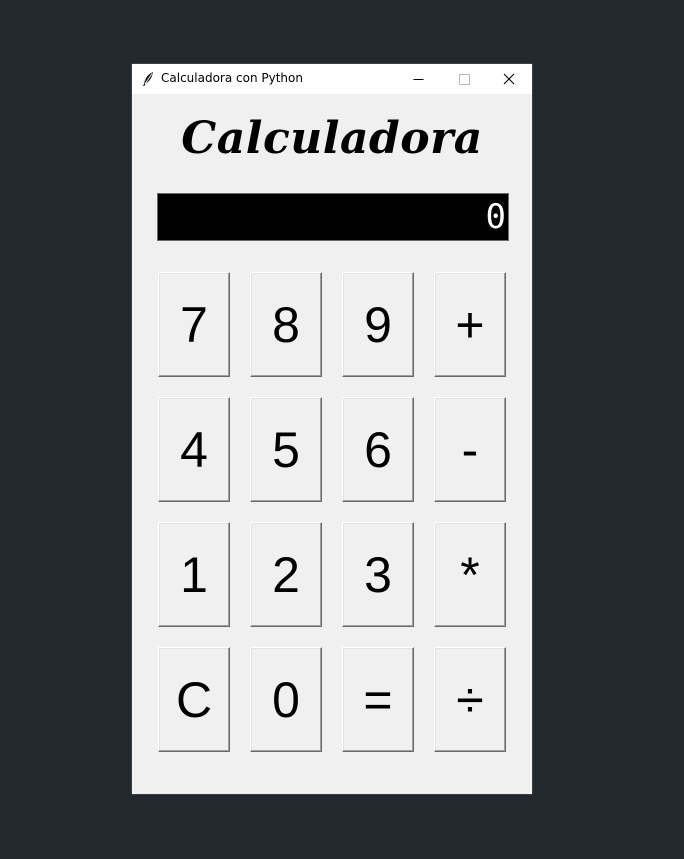 The height and width of the screenshot is (859, 684). What do you see at coordinates (194, 699) in the screenshot?
I see `clear-button: C` at bounding box center [194, 699].